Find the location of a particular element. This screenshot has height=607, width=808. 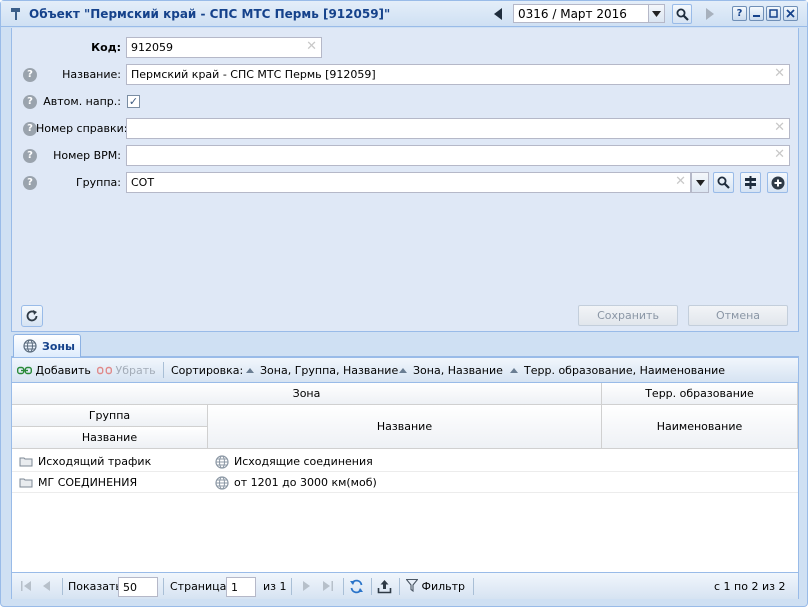

help-button: ? is located at coordinates (739, 13).